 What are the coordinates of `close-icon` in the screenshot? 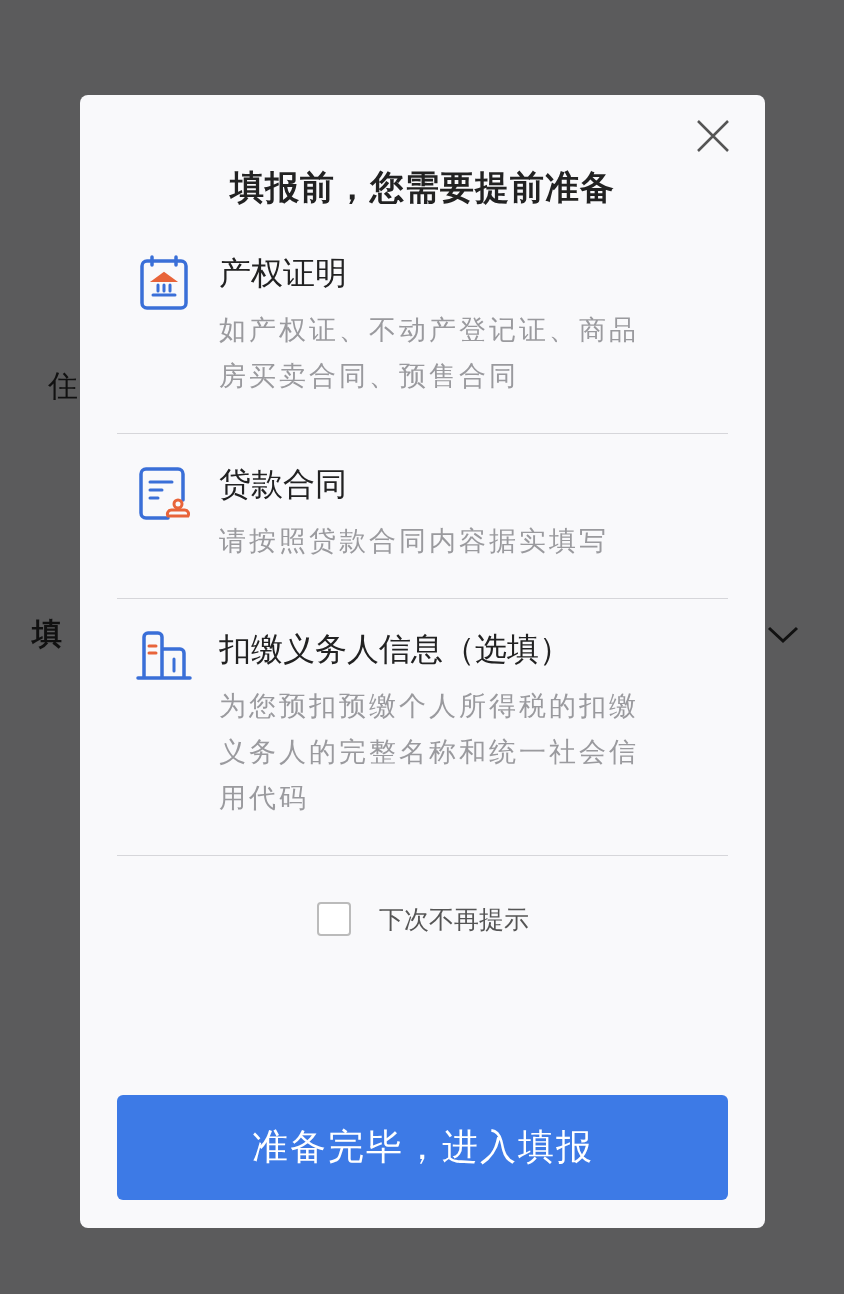 It's located at (713, 136).